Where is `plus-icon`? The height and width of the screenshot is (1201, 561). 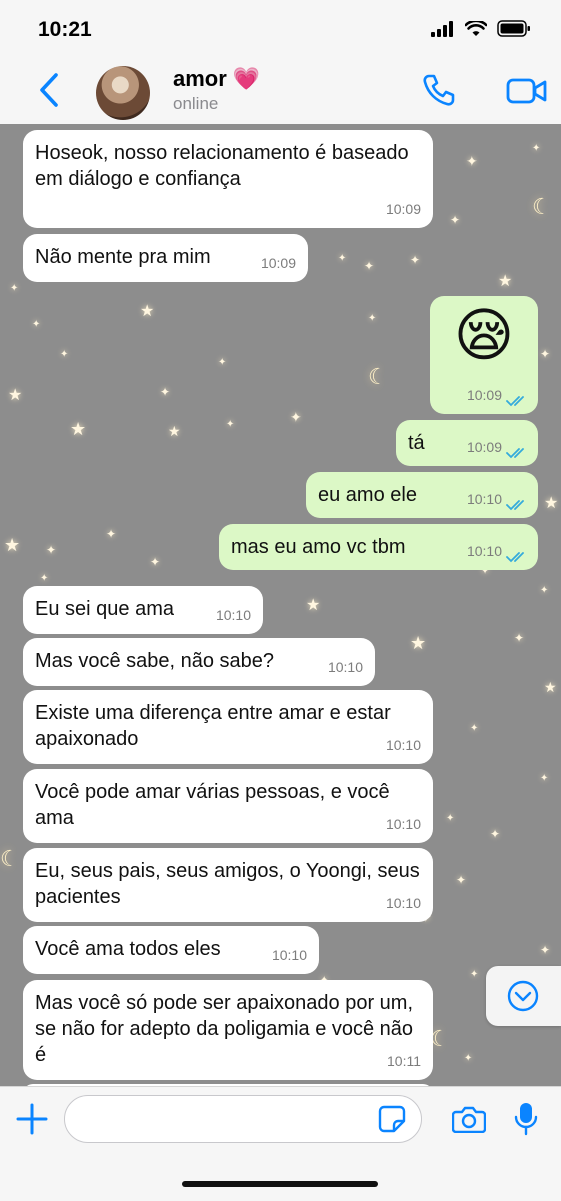
plus-icon is located at coordinates (32, 1119).